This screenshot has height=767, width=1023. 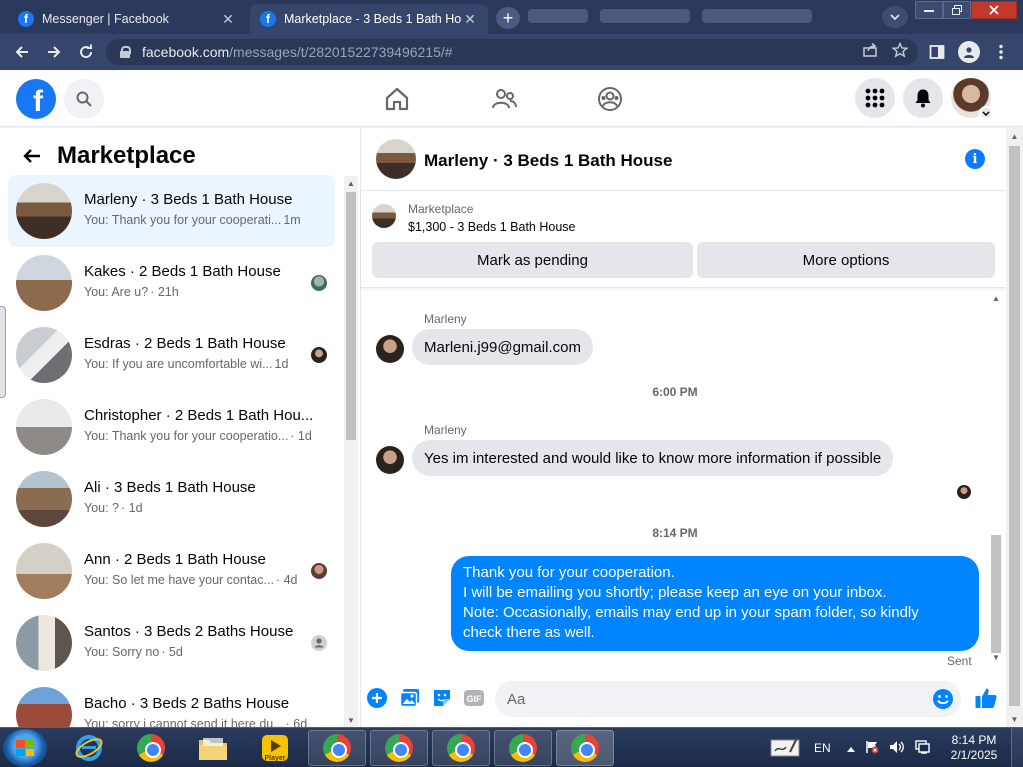 I want to click on side-panel-icon, so click(x=937, y=52).